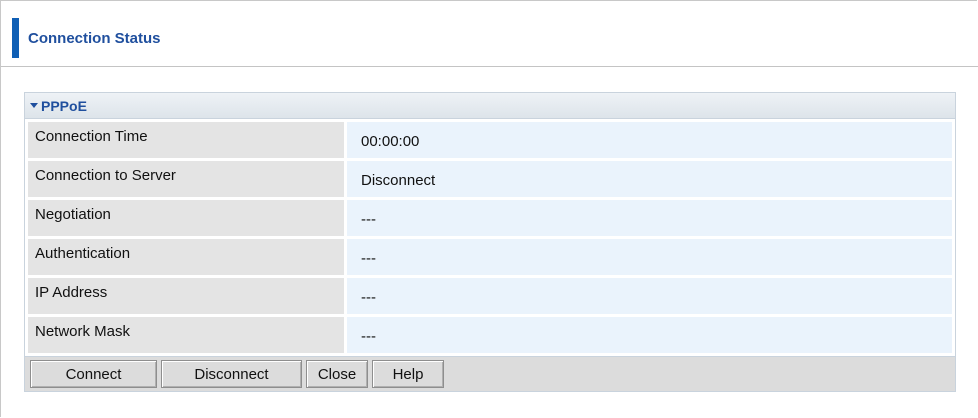 This screenshot has height=418, width=978. I want to click on row-label-network-mask: Network Mask, so click(186, 335).